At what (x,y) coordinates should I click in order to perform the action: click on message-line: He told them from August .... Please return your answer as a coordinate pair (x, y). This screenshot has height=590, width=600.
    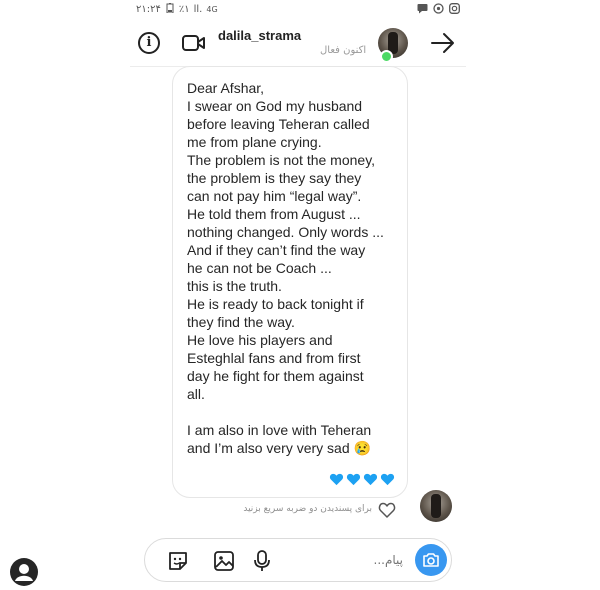
    Looking at the image, I should click on (274, 214).